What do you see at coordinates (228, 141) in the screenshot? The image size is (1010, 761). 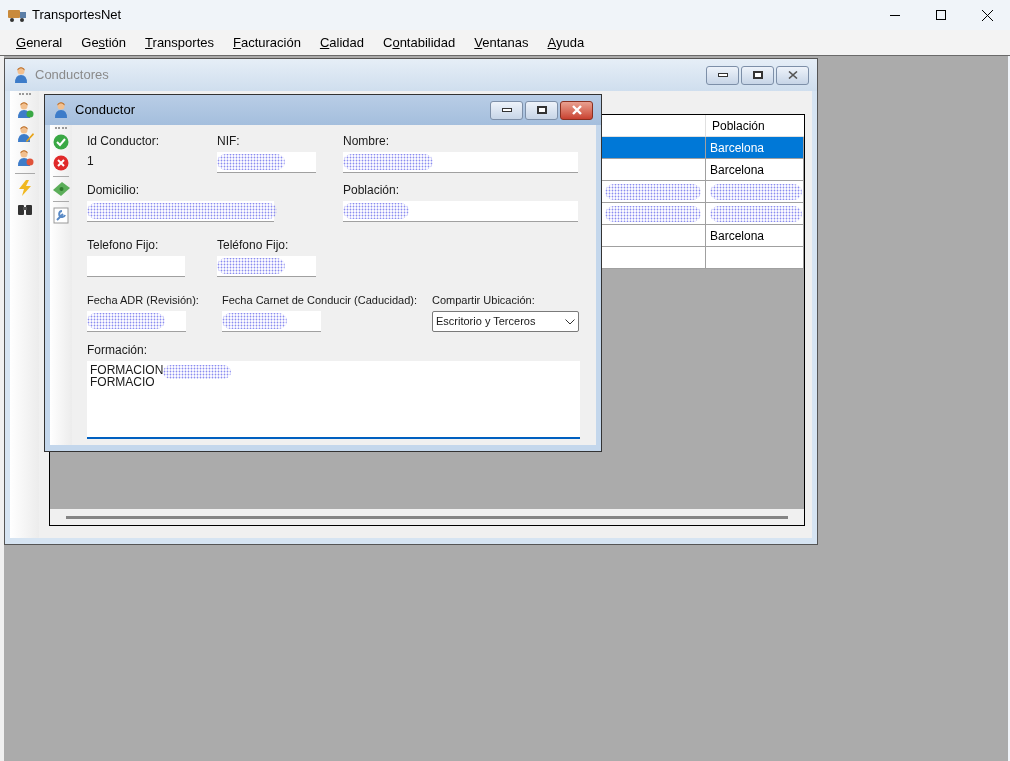 I see `field-label: NIF:` at bounding box center [228, 141].